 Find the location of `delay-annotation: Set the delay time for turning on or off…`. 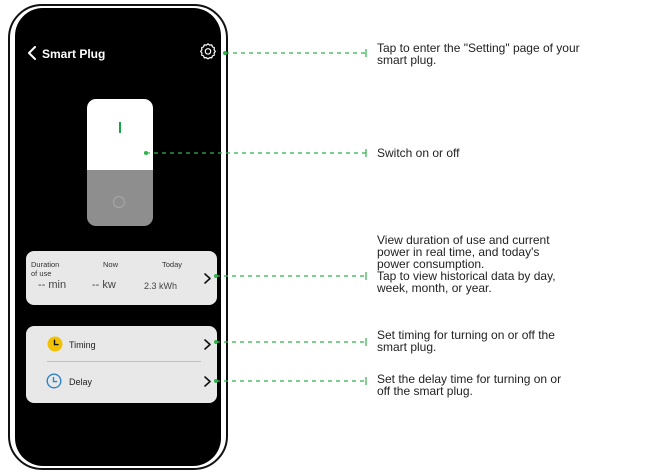

delay-annotation: Set the delay time for turning on or off… is located at coordinates (469, 385).